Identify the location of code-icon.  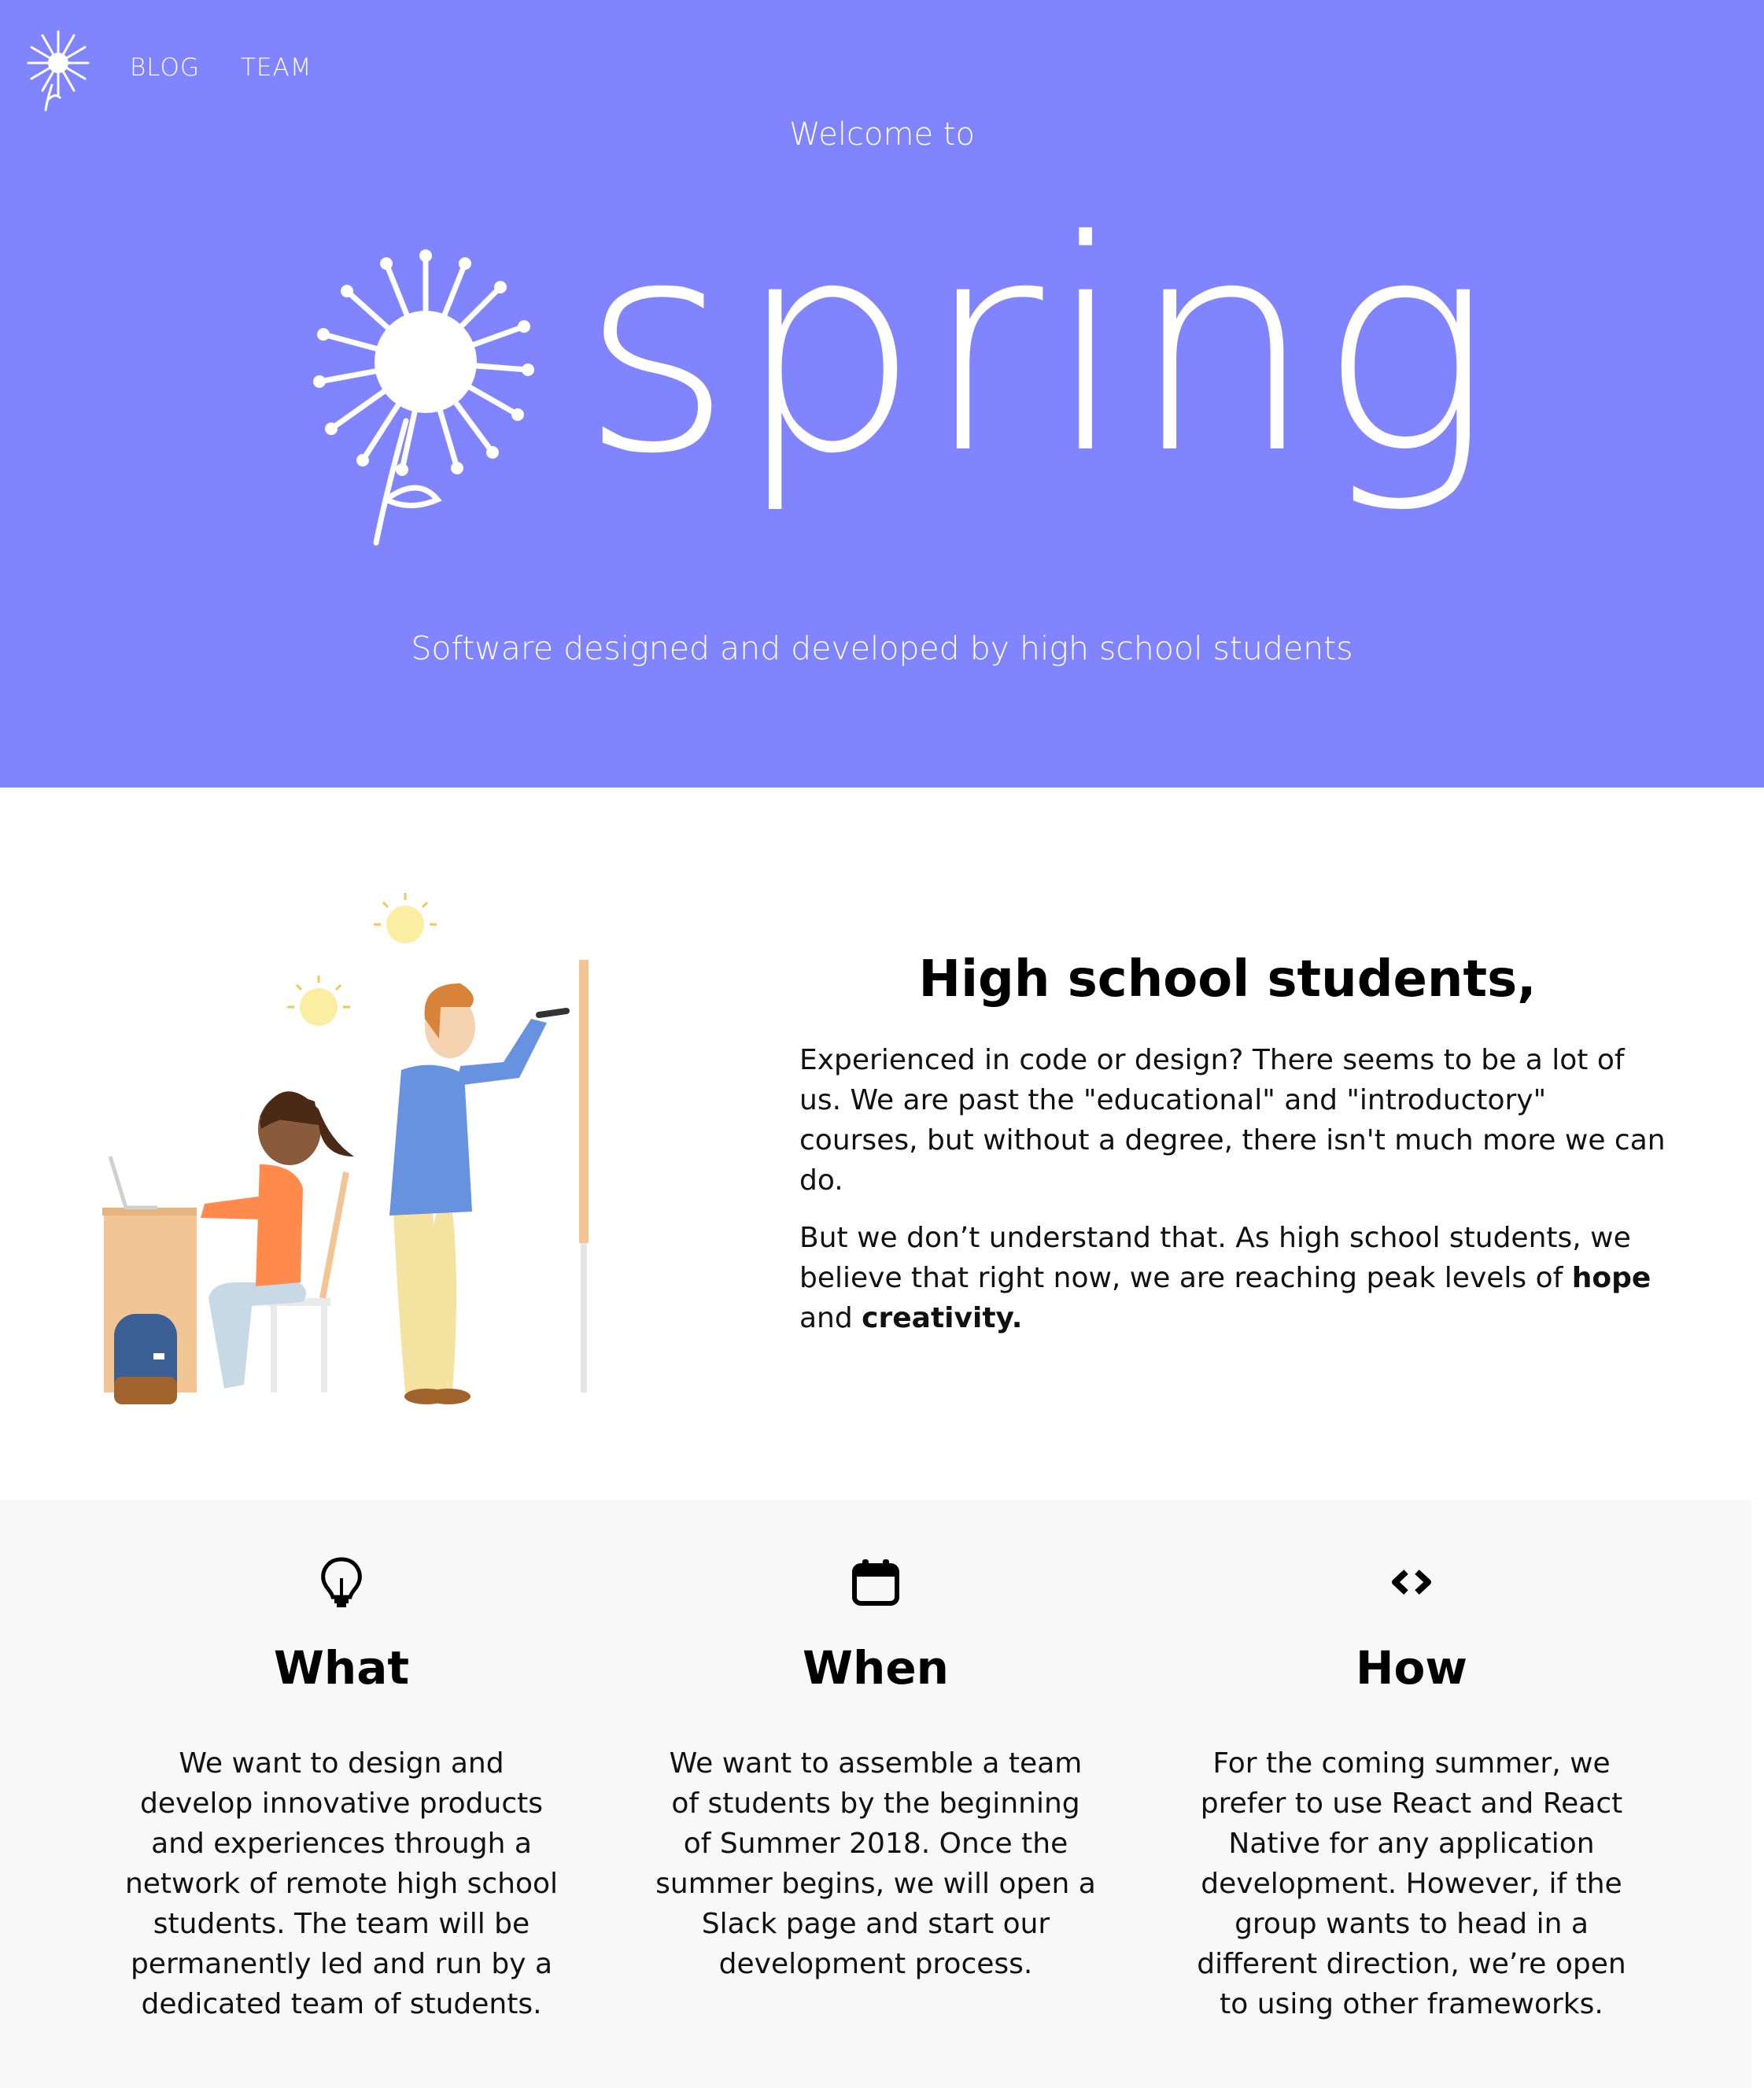
(1411, 1582).